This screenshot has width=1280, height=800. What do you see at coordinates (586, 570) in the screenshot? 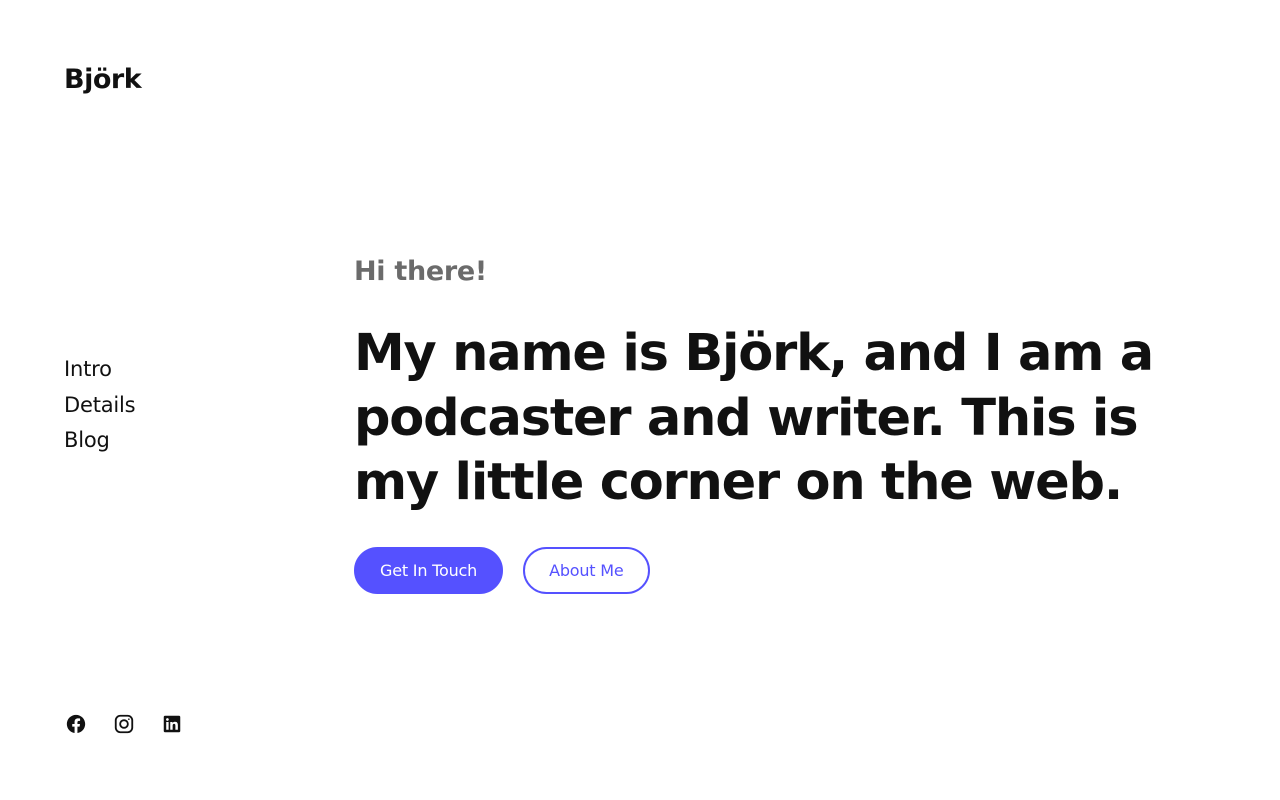
I see `about-me-button: About Me` at bounding box center [586, 570].